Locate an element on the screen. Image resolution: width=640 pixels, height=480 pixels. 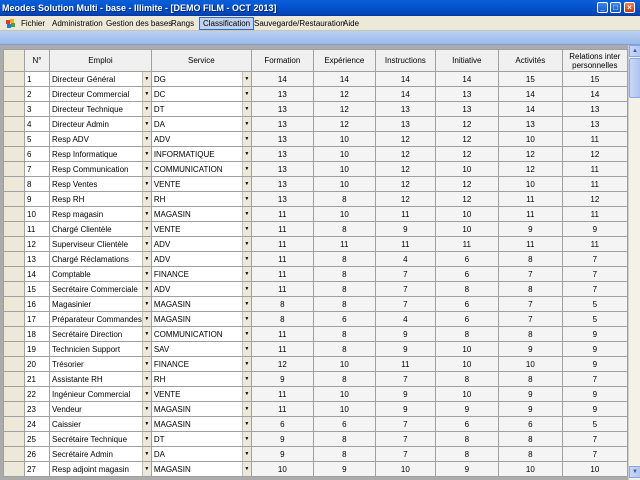
cell-emploi-combo: Caissier ▼ is located at coordinates (100, 424).